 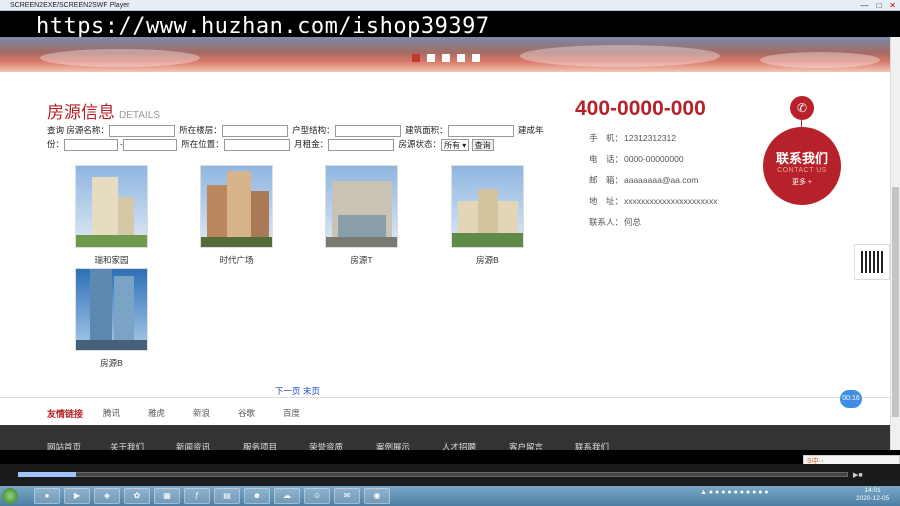 What do you see at coordinates (149, 144) in the screenshot?
I see `year-to-input` at bounding box center [149, 144].